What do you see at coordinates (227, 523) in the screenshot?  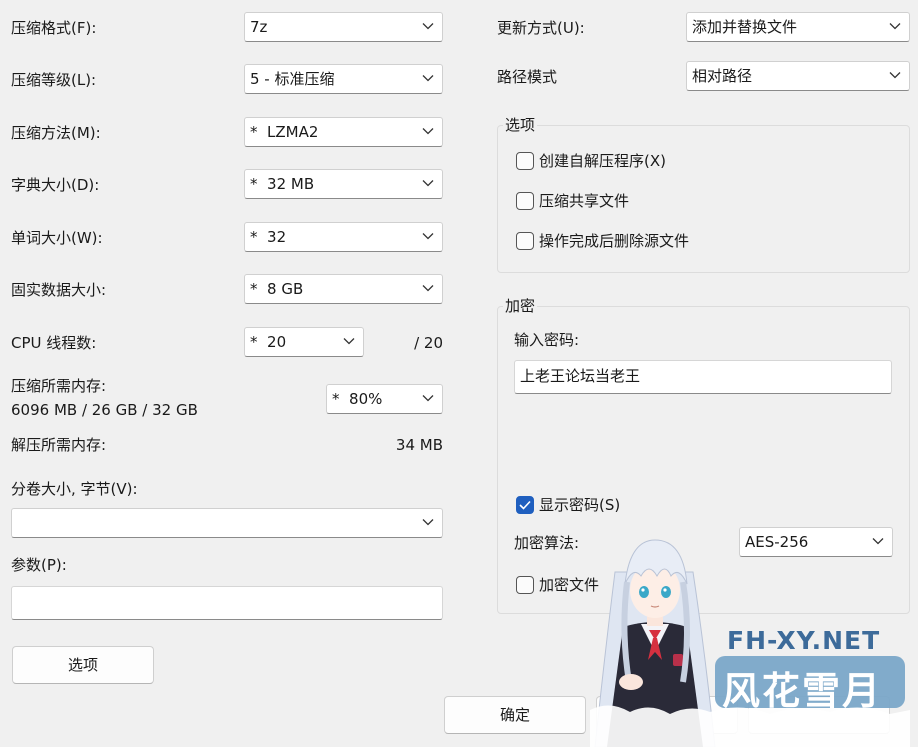 I see `volume-select` at bounding box center [227, 523].